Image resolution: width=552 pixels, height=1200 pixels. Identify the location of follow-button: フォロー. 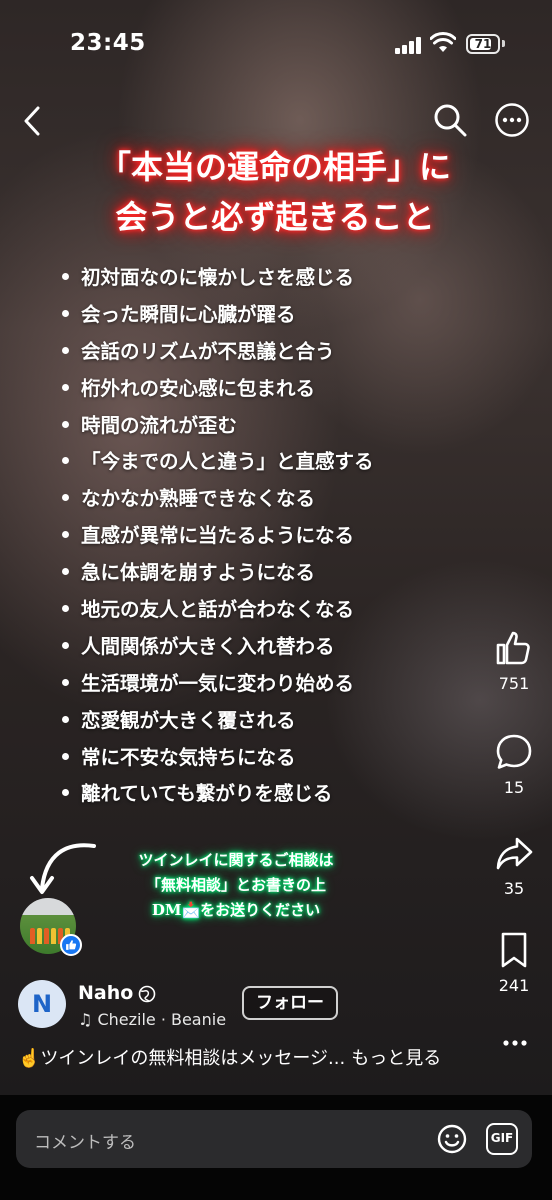
(290, 1003).